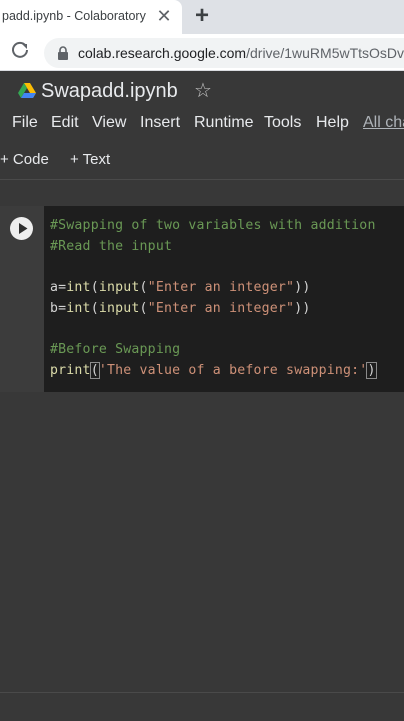 Image resolution: width=404 pixels, height=721 pixels. What do you see at coordinates (383, 123) in the screenshot?
I see `all-changes-saved-link: All cha` at bounding box center [383, 123].